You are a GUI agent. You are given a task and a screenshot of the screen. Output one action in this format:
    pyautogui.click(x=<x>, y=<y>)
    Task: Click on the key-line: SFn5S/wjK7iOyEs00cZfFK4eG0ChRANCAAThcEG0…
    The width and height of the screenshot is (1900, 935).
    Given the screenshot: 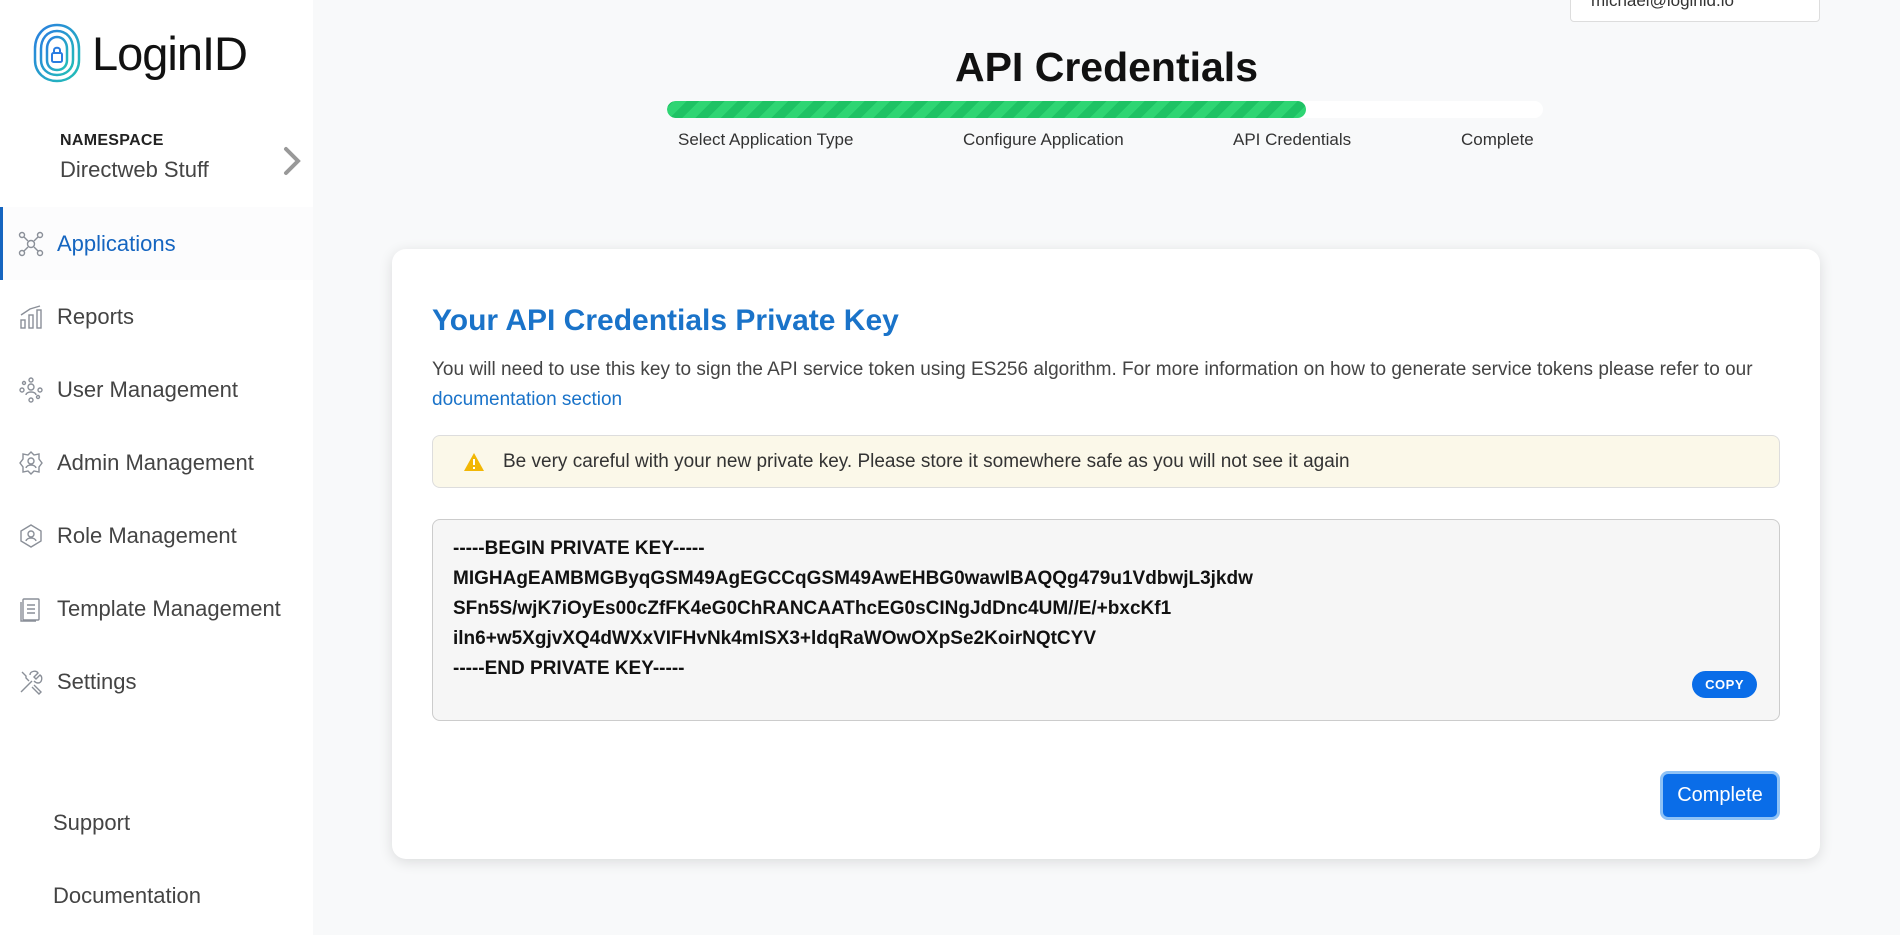 What is the action you would take?
    pyautogui.click(x=812, y=608)
    